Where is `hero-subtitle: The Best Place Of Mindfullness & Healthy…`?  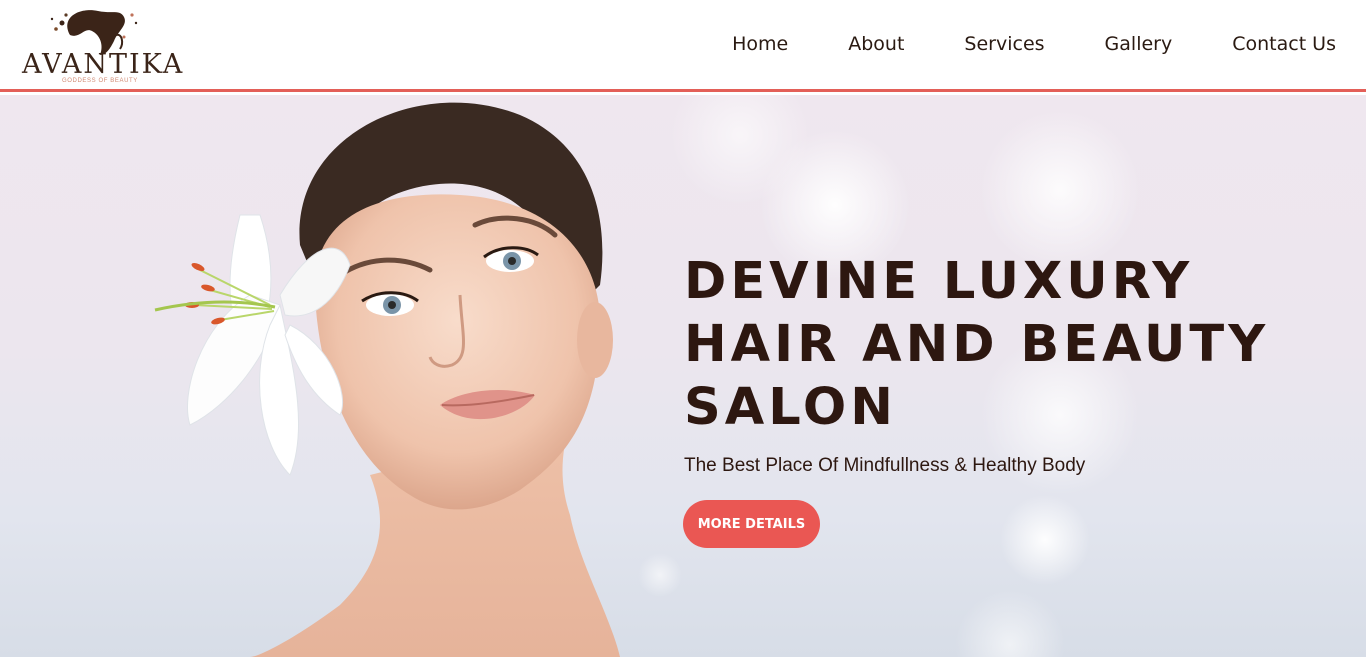 hero-subtitle: The Best Place Of Mindfullness & Healthy… is located at coordinates (885, 465).